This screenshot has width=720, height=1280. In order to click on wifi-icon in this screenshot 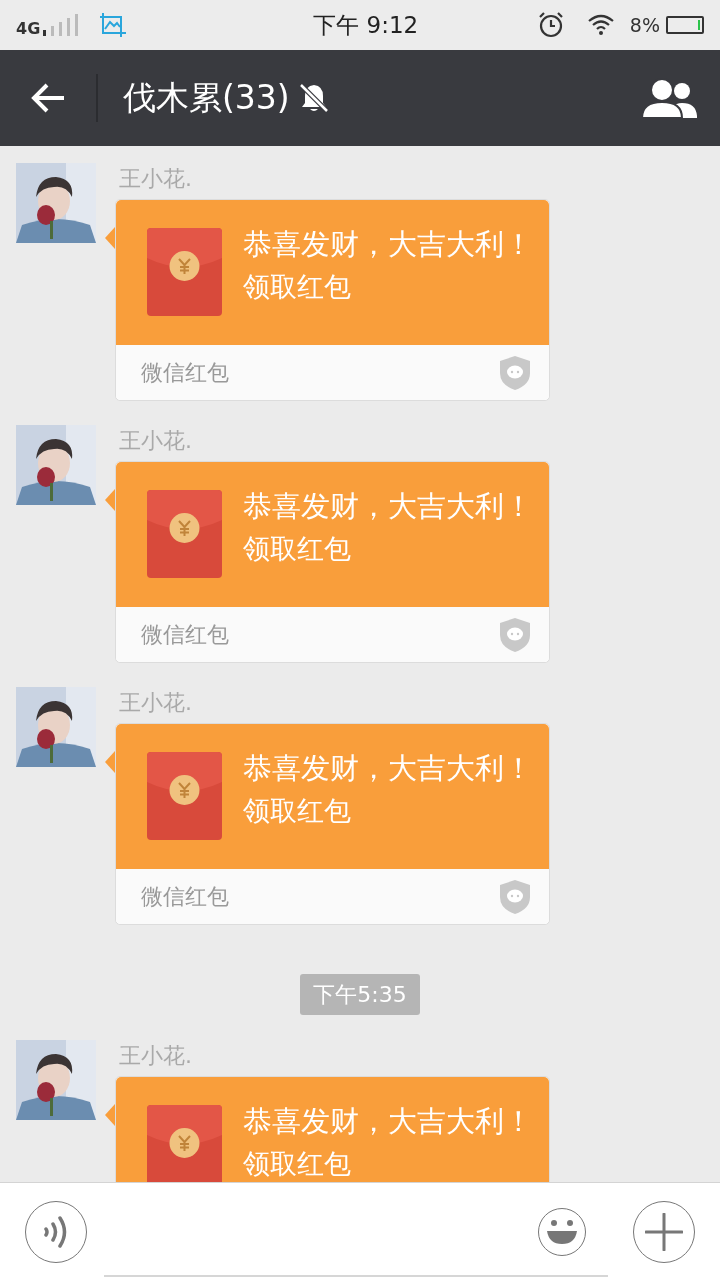, I will do `click(600, 25)`.